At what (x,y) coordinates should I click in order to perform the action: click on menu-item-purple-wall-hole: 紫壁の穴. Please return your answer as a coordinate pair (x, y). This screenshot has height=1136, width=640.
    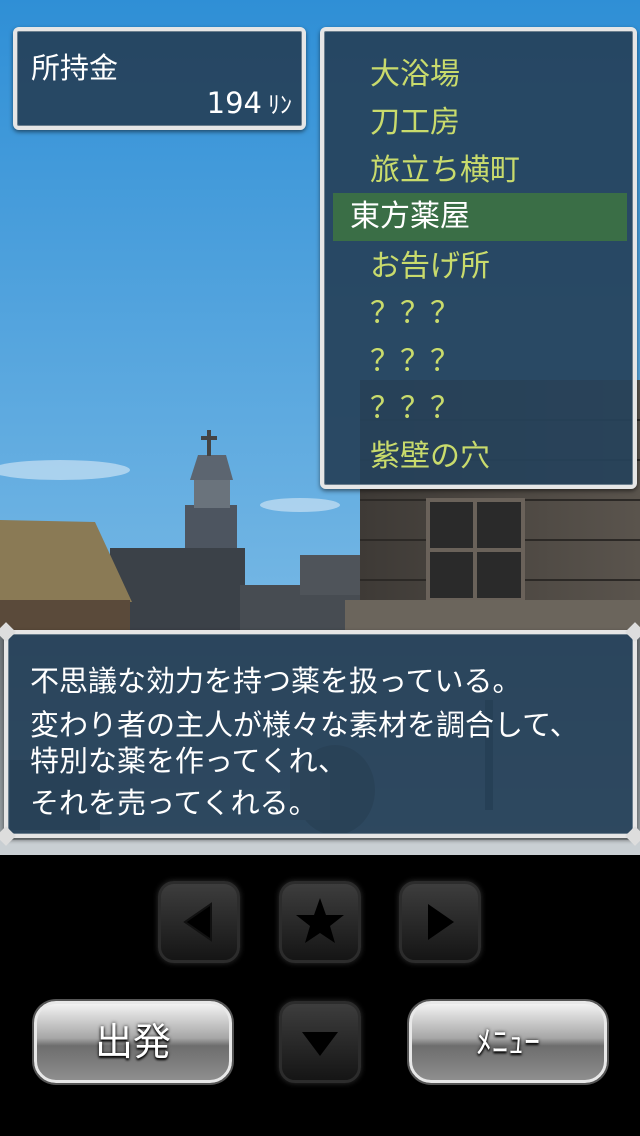
    Looking at the image, I should click on (478, 457).